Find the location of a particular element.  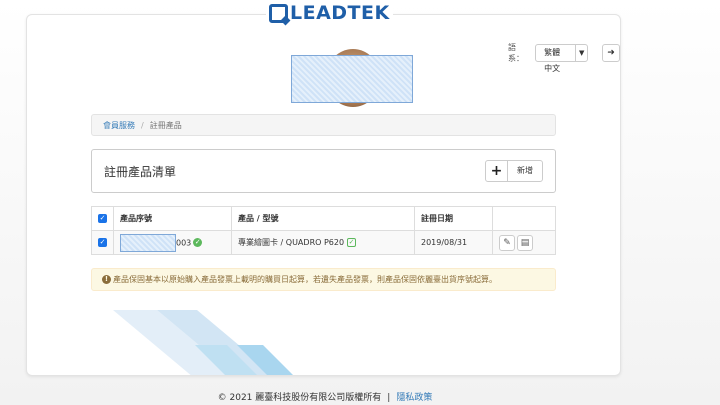

chevron-down-icon: ▼ is located at coordinates (581, 53).